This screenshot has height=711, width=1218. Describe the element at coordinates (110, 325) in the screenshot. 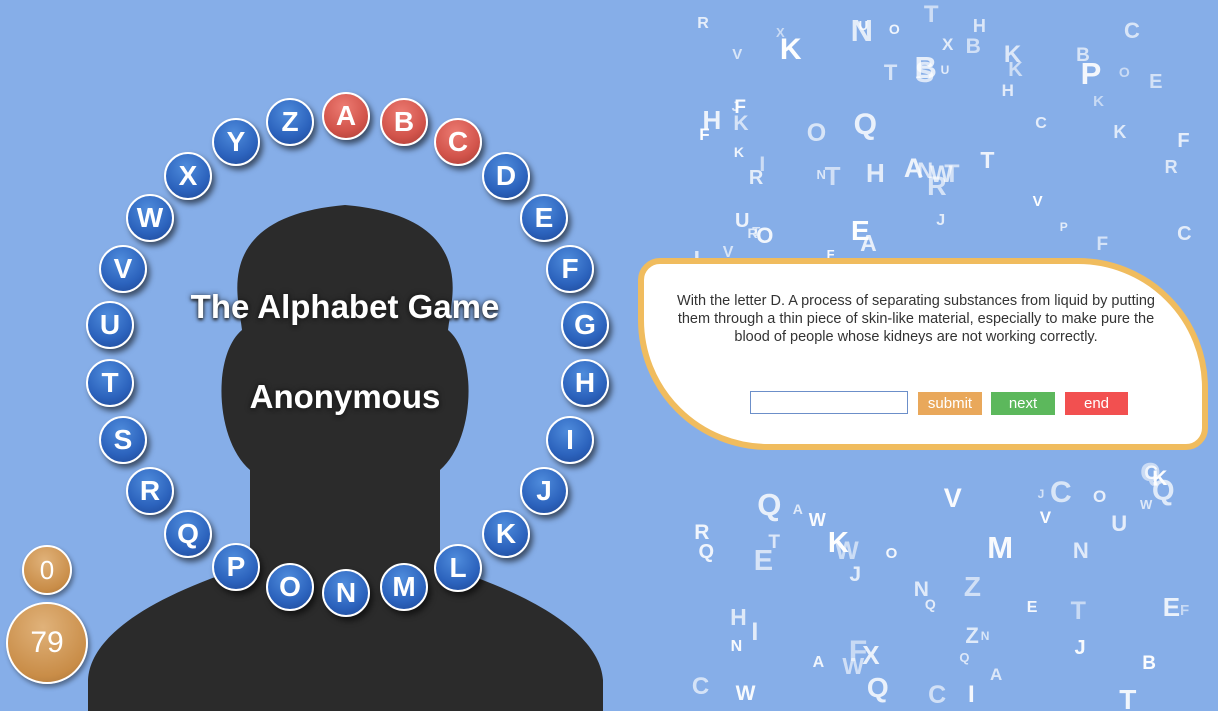

I see `letter-u: U` at that location.